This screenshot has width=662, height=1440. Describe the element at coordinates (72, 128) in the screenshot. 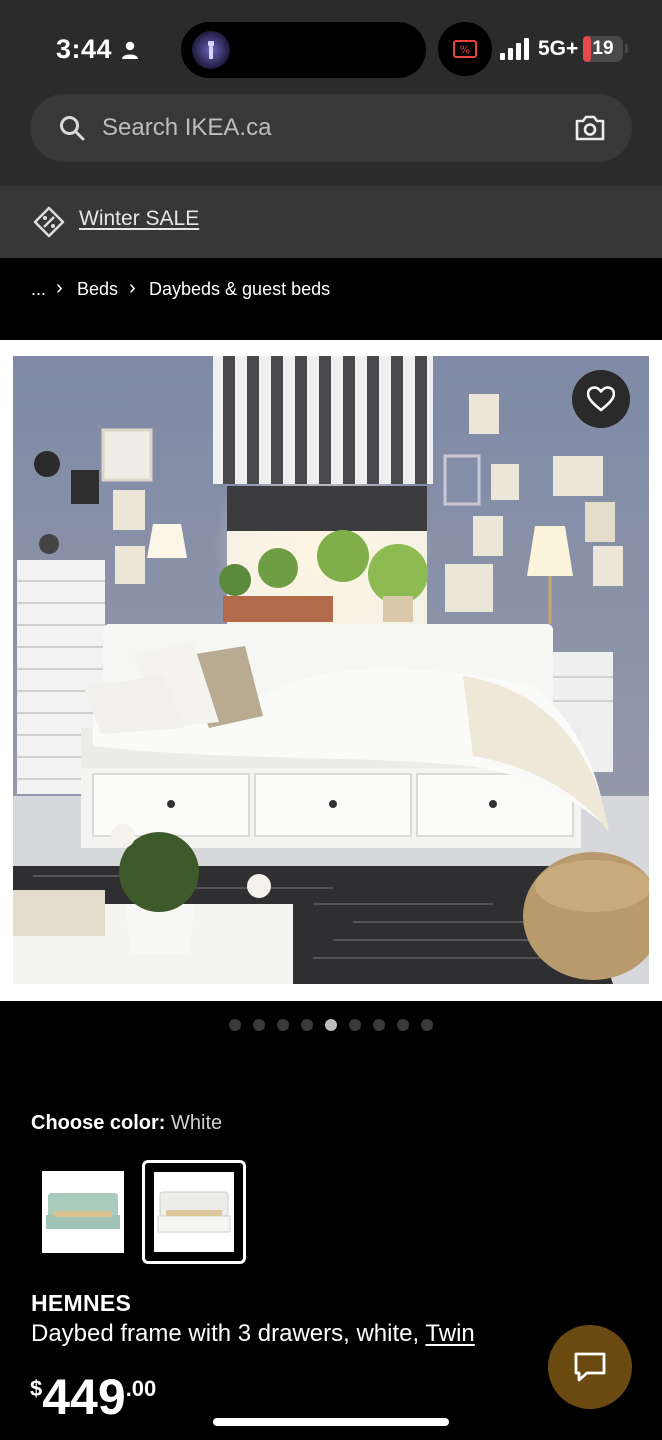

I see `search-icon` at that location.